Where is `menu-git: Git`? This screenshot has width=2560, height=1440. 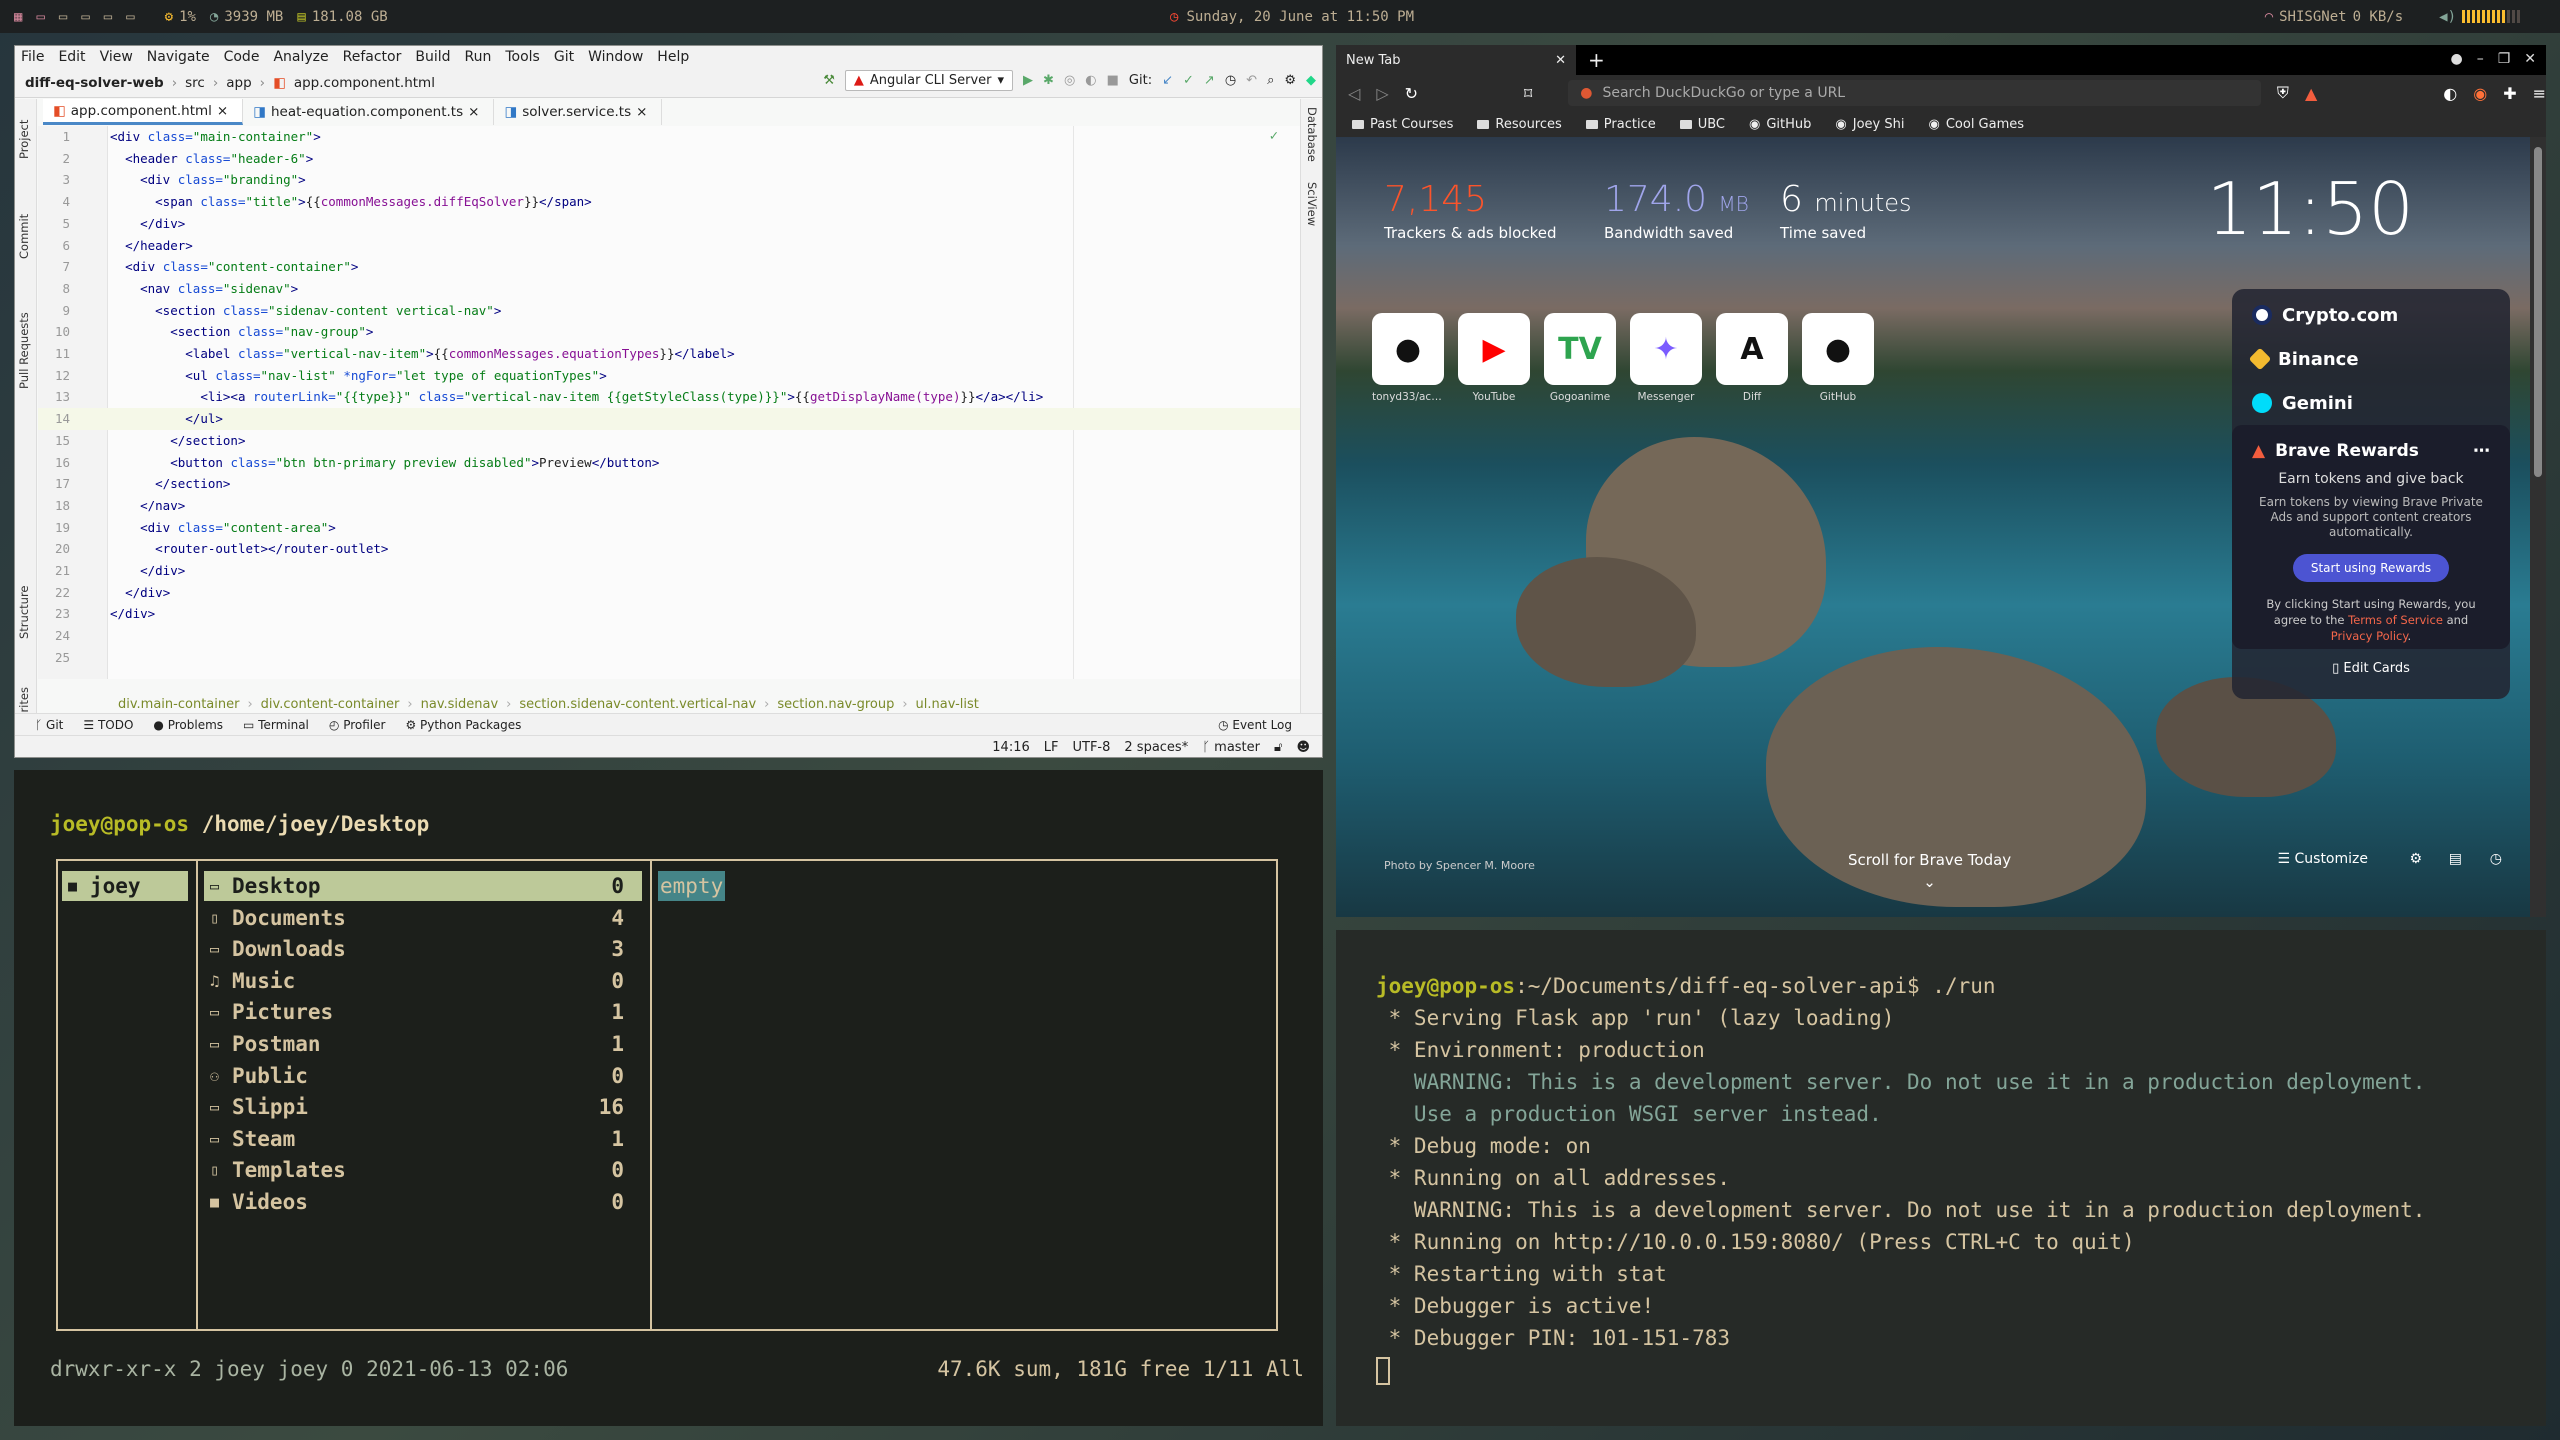
menu-git: Git is located at coordinates (564, 57).